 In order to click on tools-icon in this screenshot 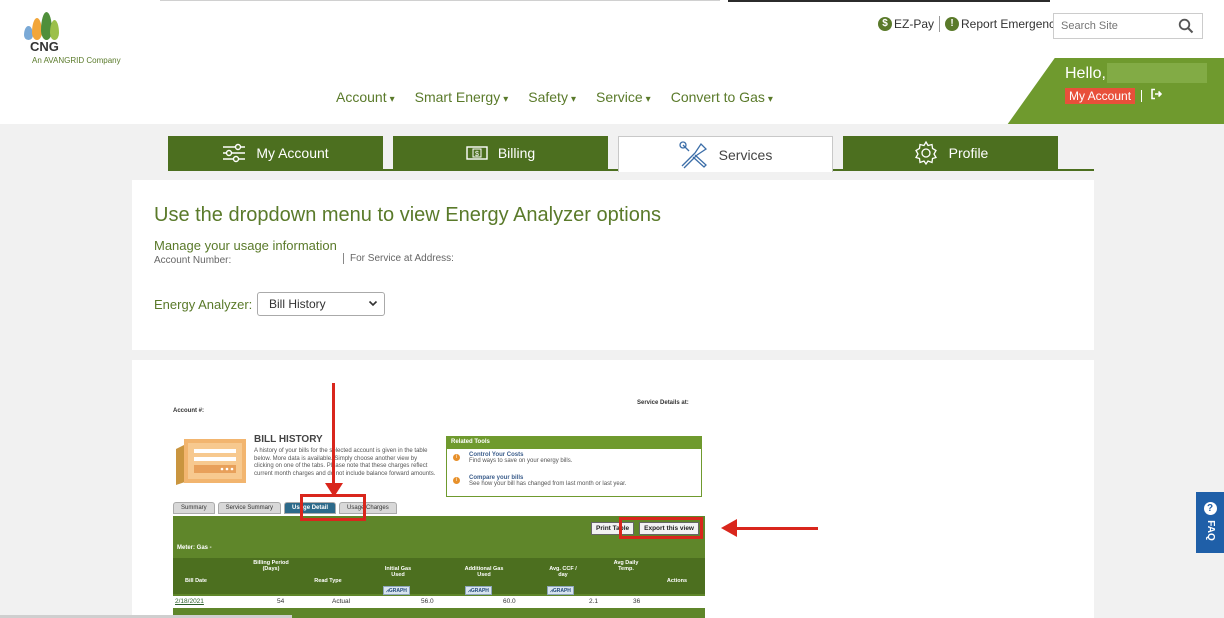, I will do `click(694, 154)`.